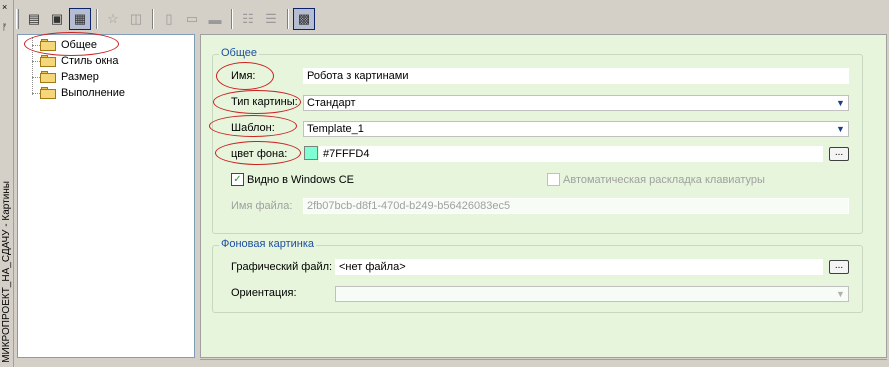 The height and width of the screenshot is (367, 889). Describe the element at coordinates (248, 19) in the screenshot. I see `group-vertical-icon: ☷` at that location.